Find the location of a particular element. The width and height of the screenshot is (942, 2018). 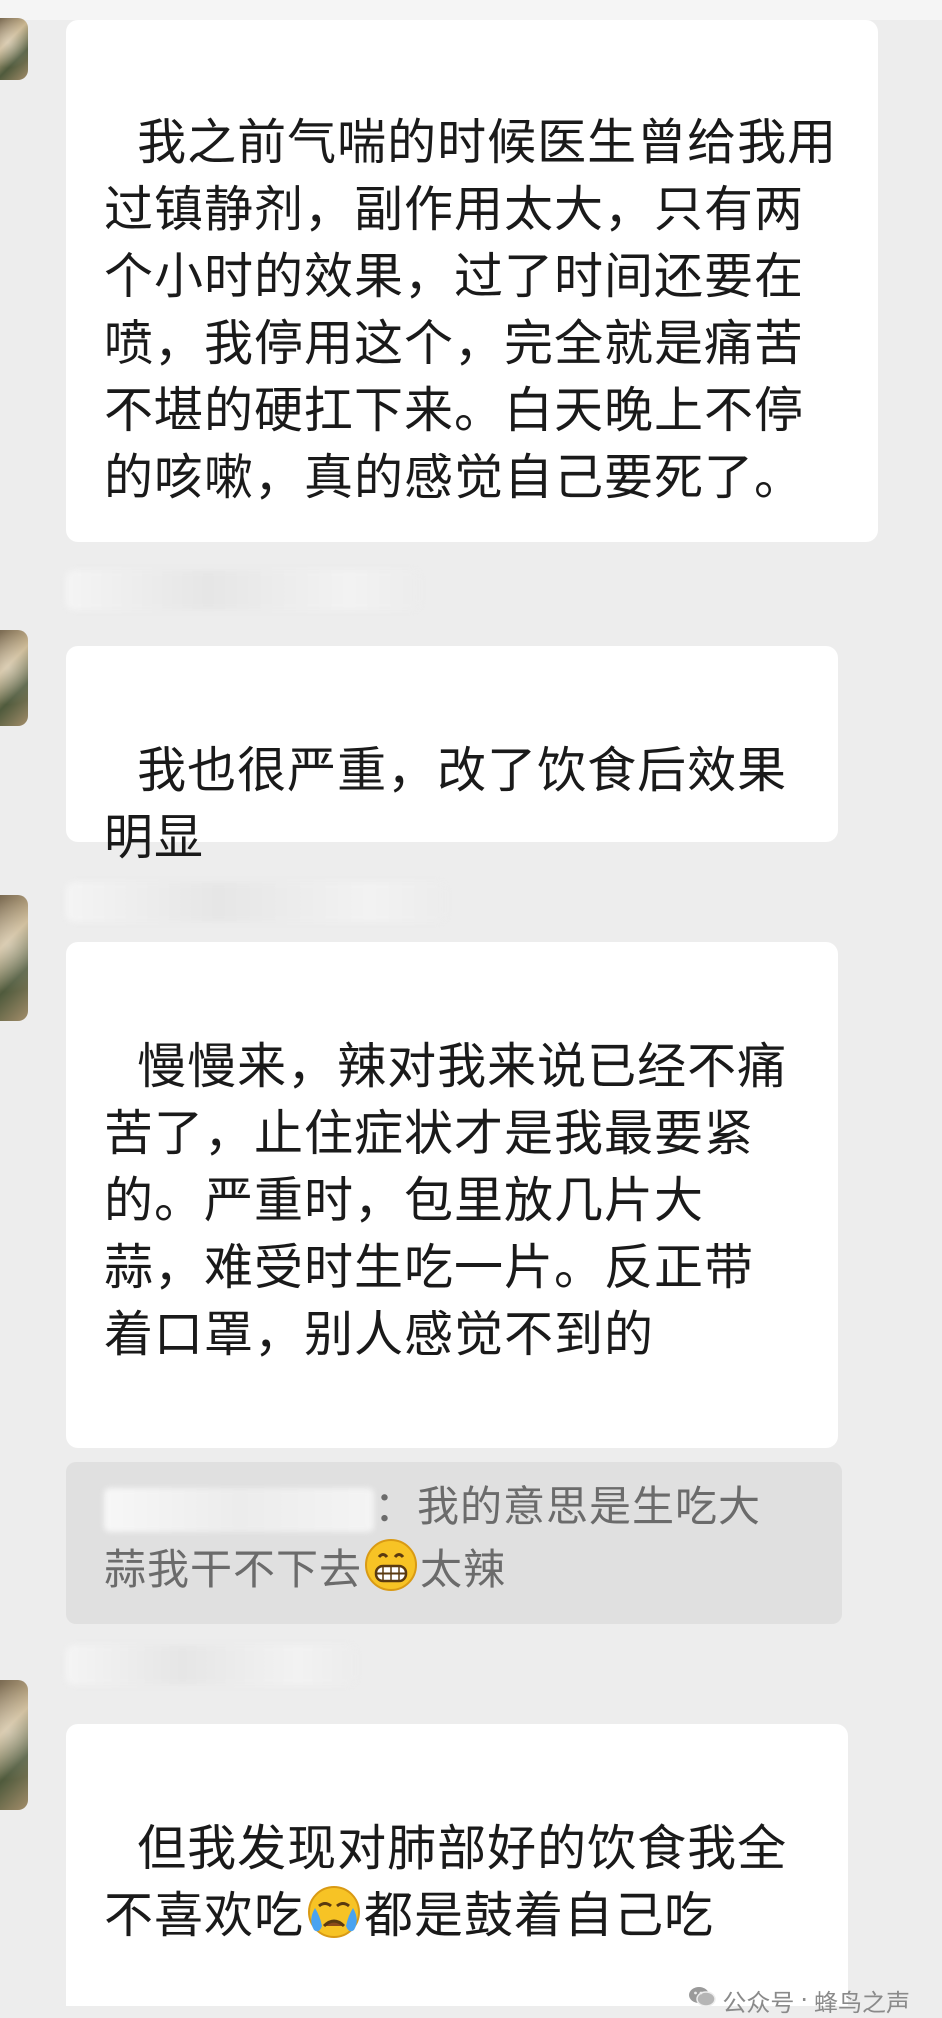

quoted-message: ：我的意思是生吃大 蒜我干不下去 太辣 is located at coordinates (454, 1543).